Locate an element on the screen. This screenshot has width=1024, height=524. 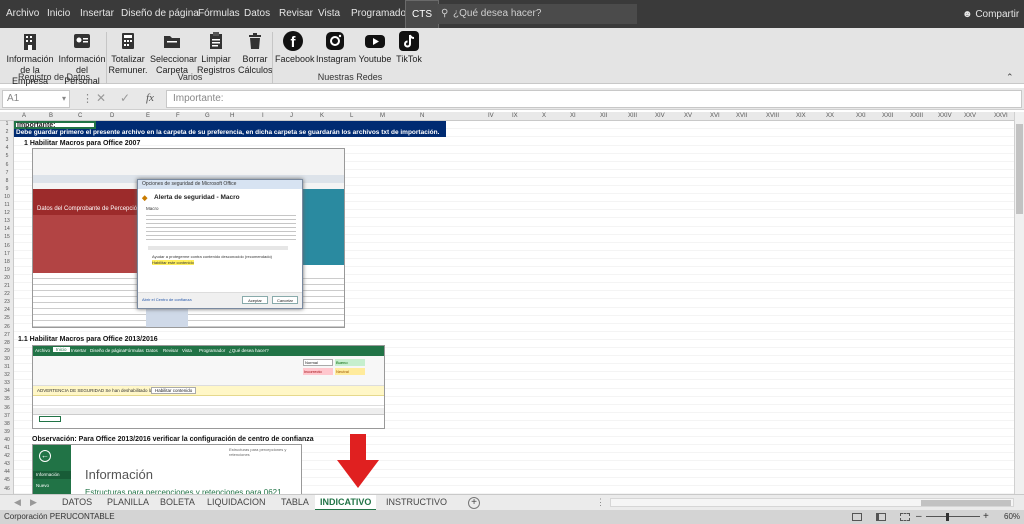
zoom-slider is located at coordinates (953, 516).